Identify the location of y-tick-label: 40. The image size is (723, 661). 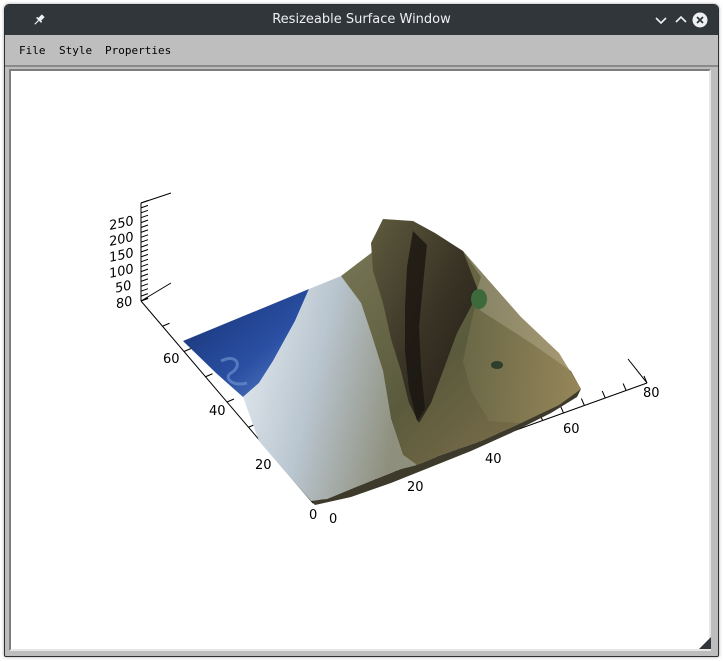
(217, 411).